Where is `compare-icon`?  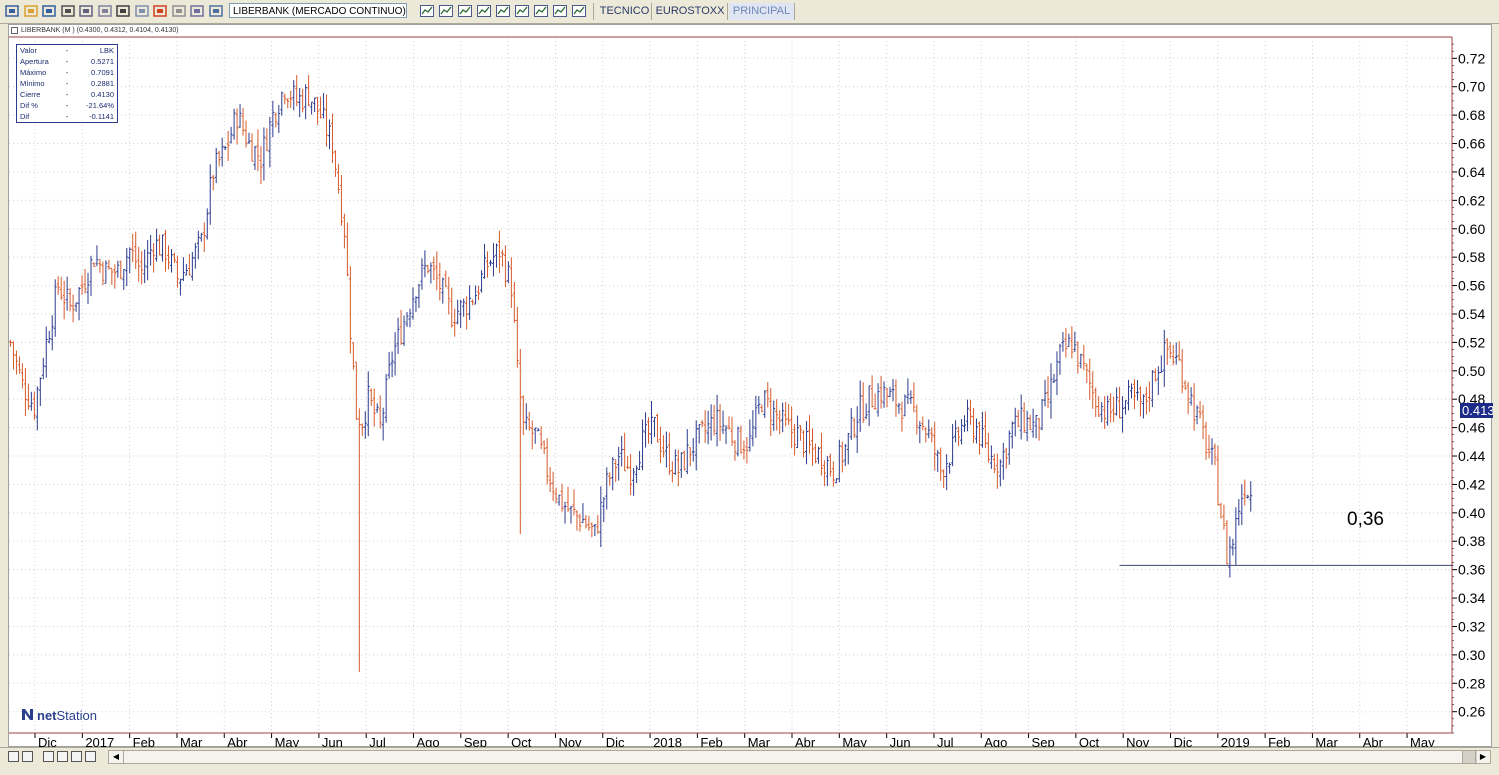
compare-icon is located at coordinates (465, 11).